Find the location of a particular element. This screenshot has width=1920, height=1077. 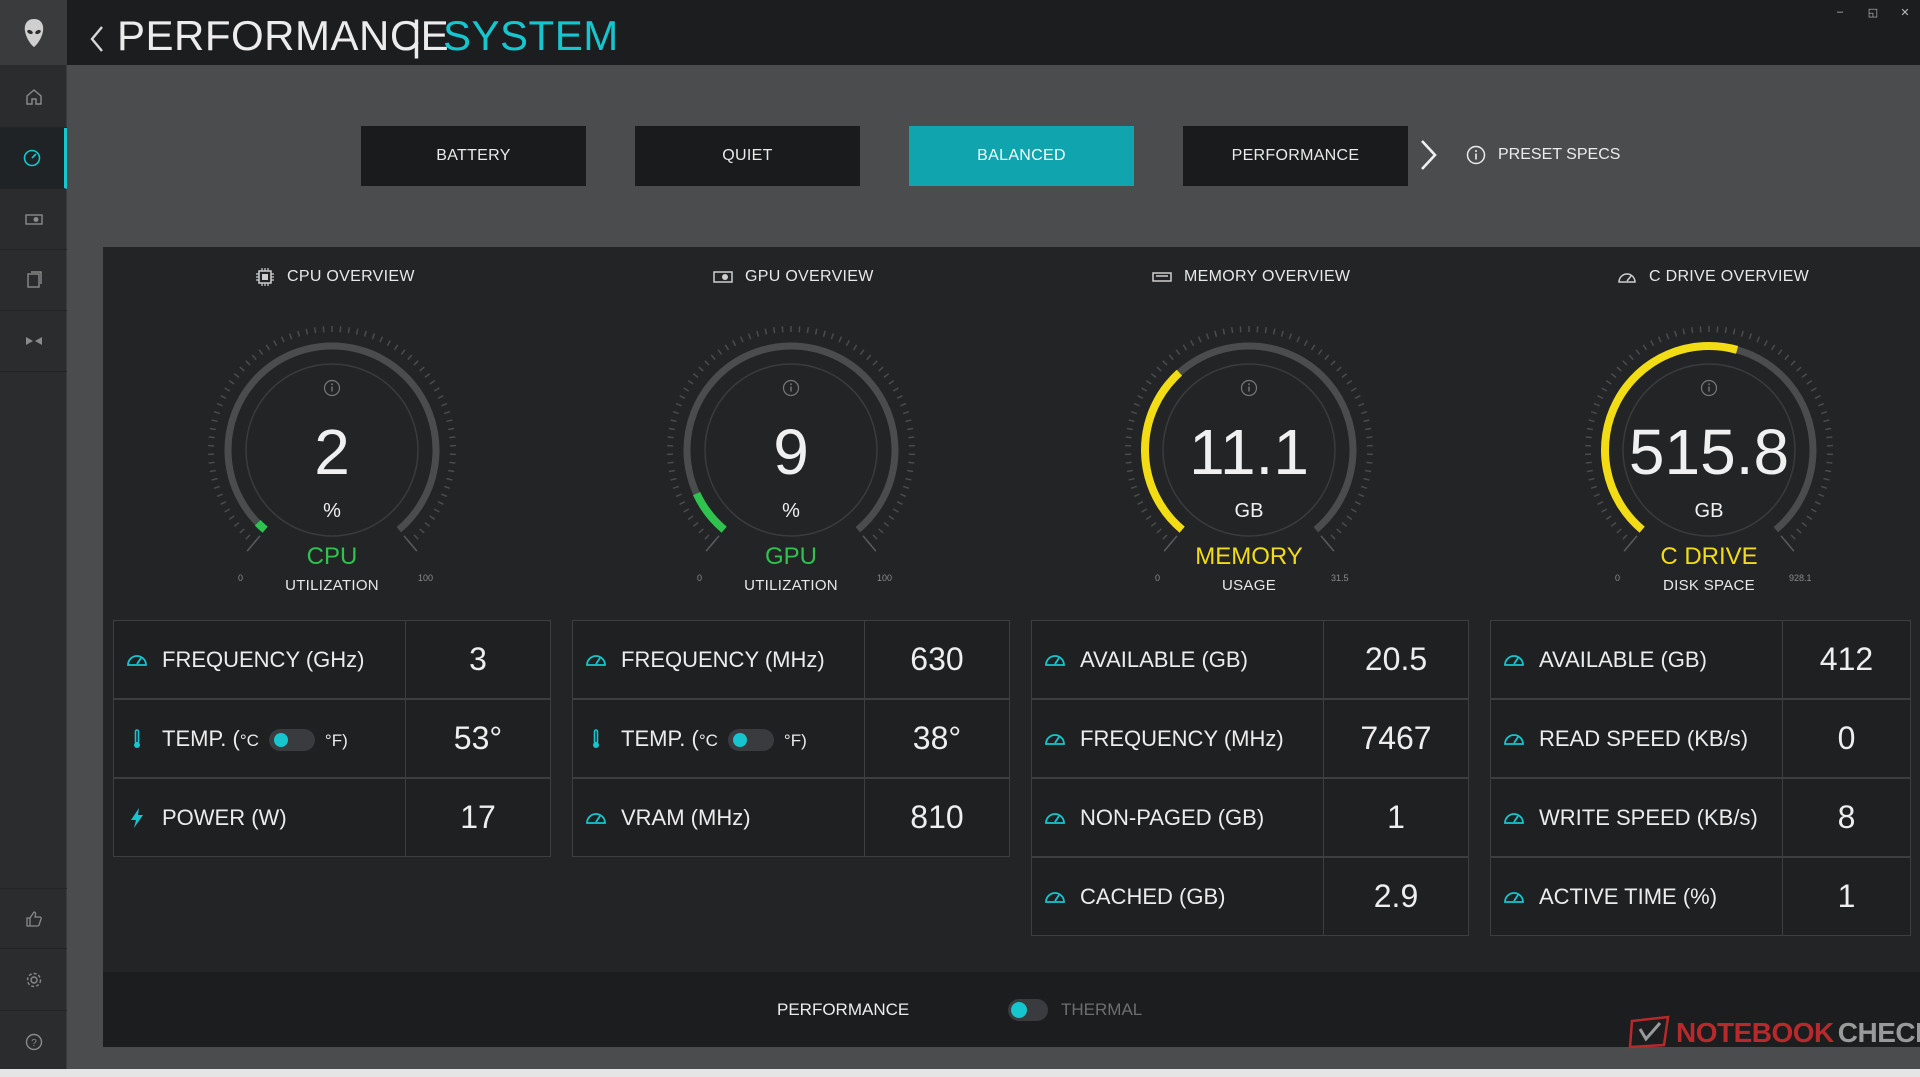

table-row: TEMP. (°C °F) 38° is located at coordinates (791, 738).